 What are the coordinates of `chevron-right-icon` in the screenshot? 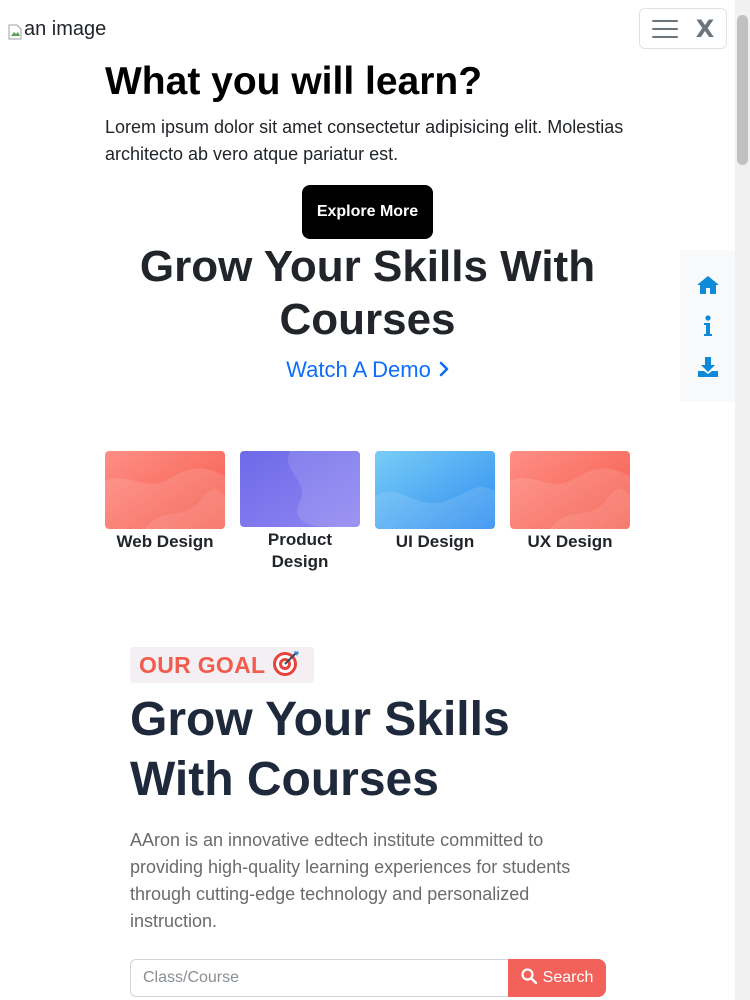 It's located at (444, 370).